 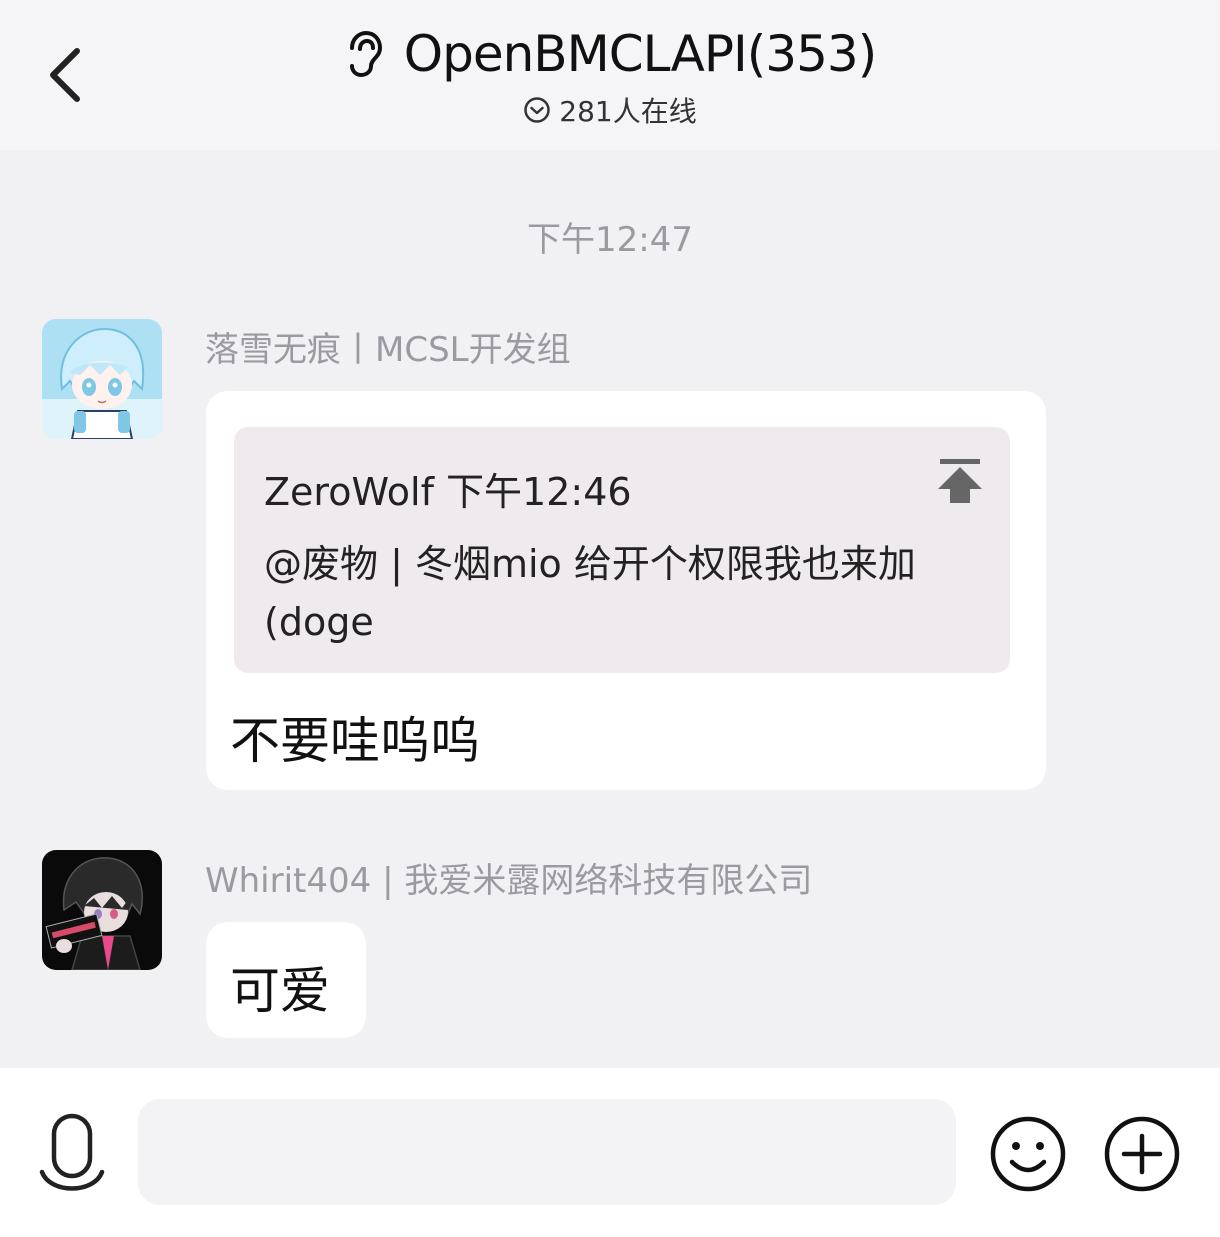 I want to click on quote-text: @废物 | 冬烟mio 给开个权限我也来加 (doge, so click(x=590, y=593).